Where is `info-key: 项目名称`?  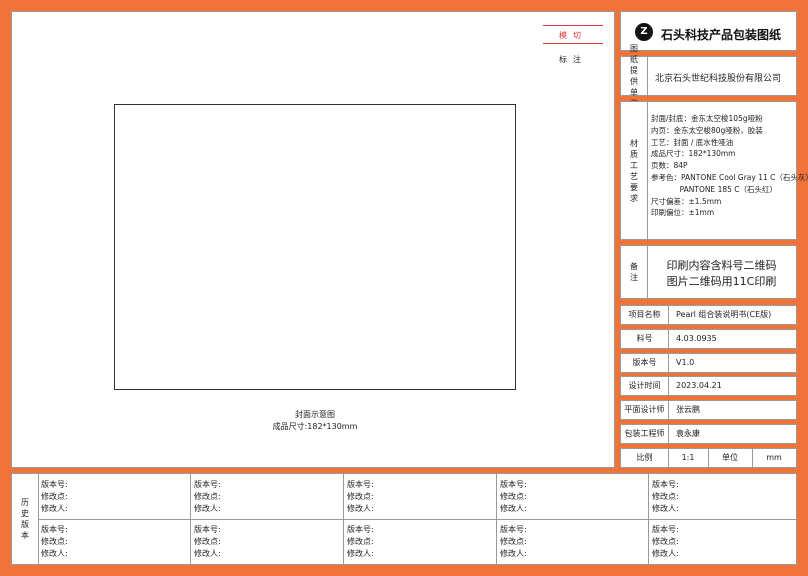 info-key: 项目名称 is located at coordinates (645, 315).